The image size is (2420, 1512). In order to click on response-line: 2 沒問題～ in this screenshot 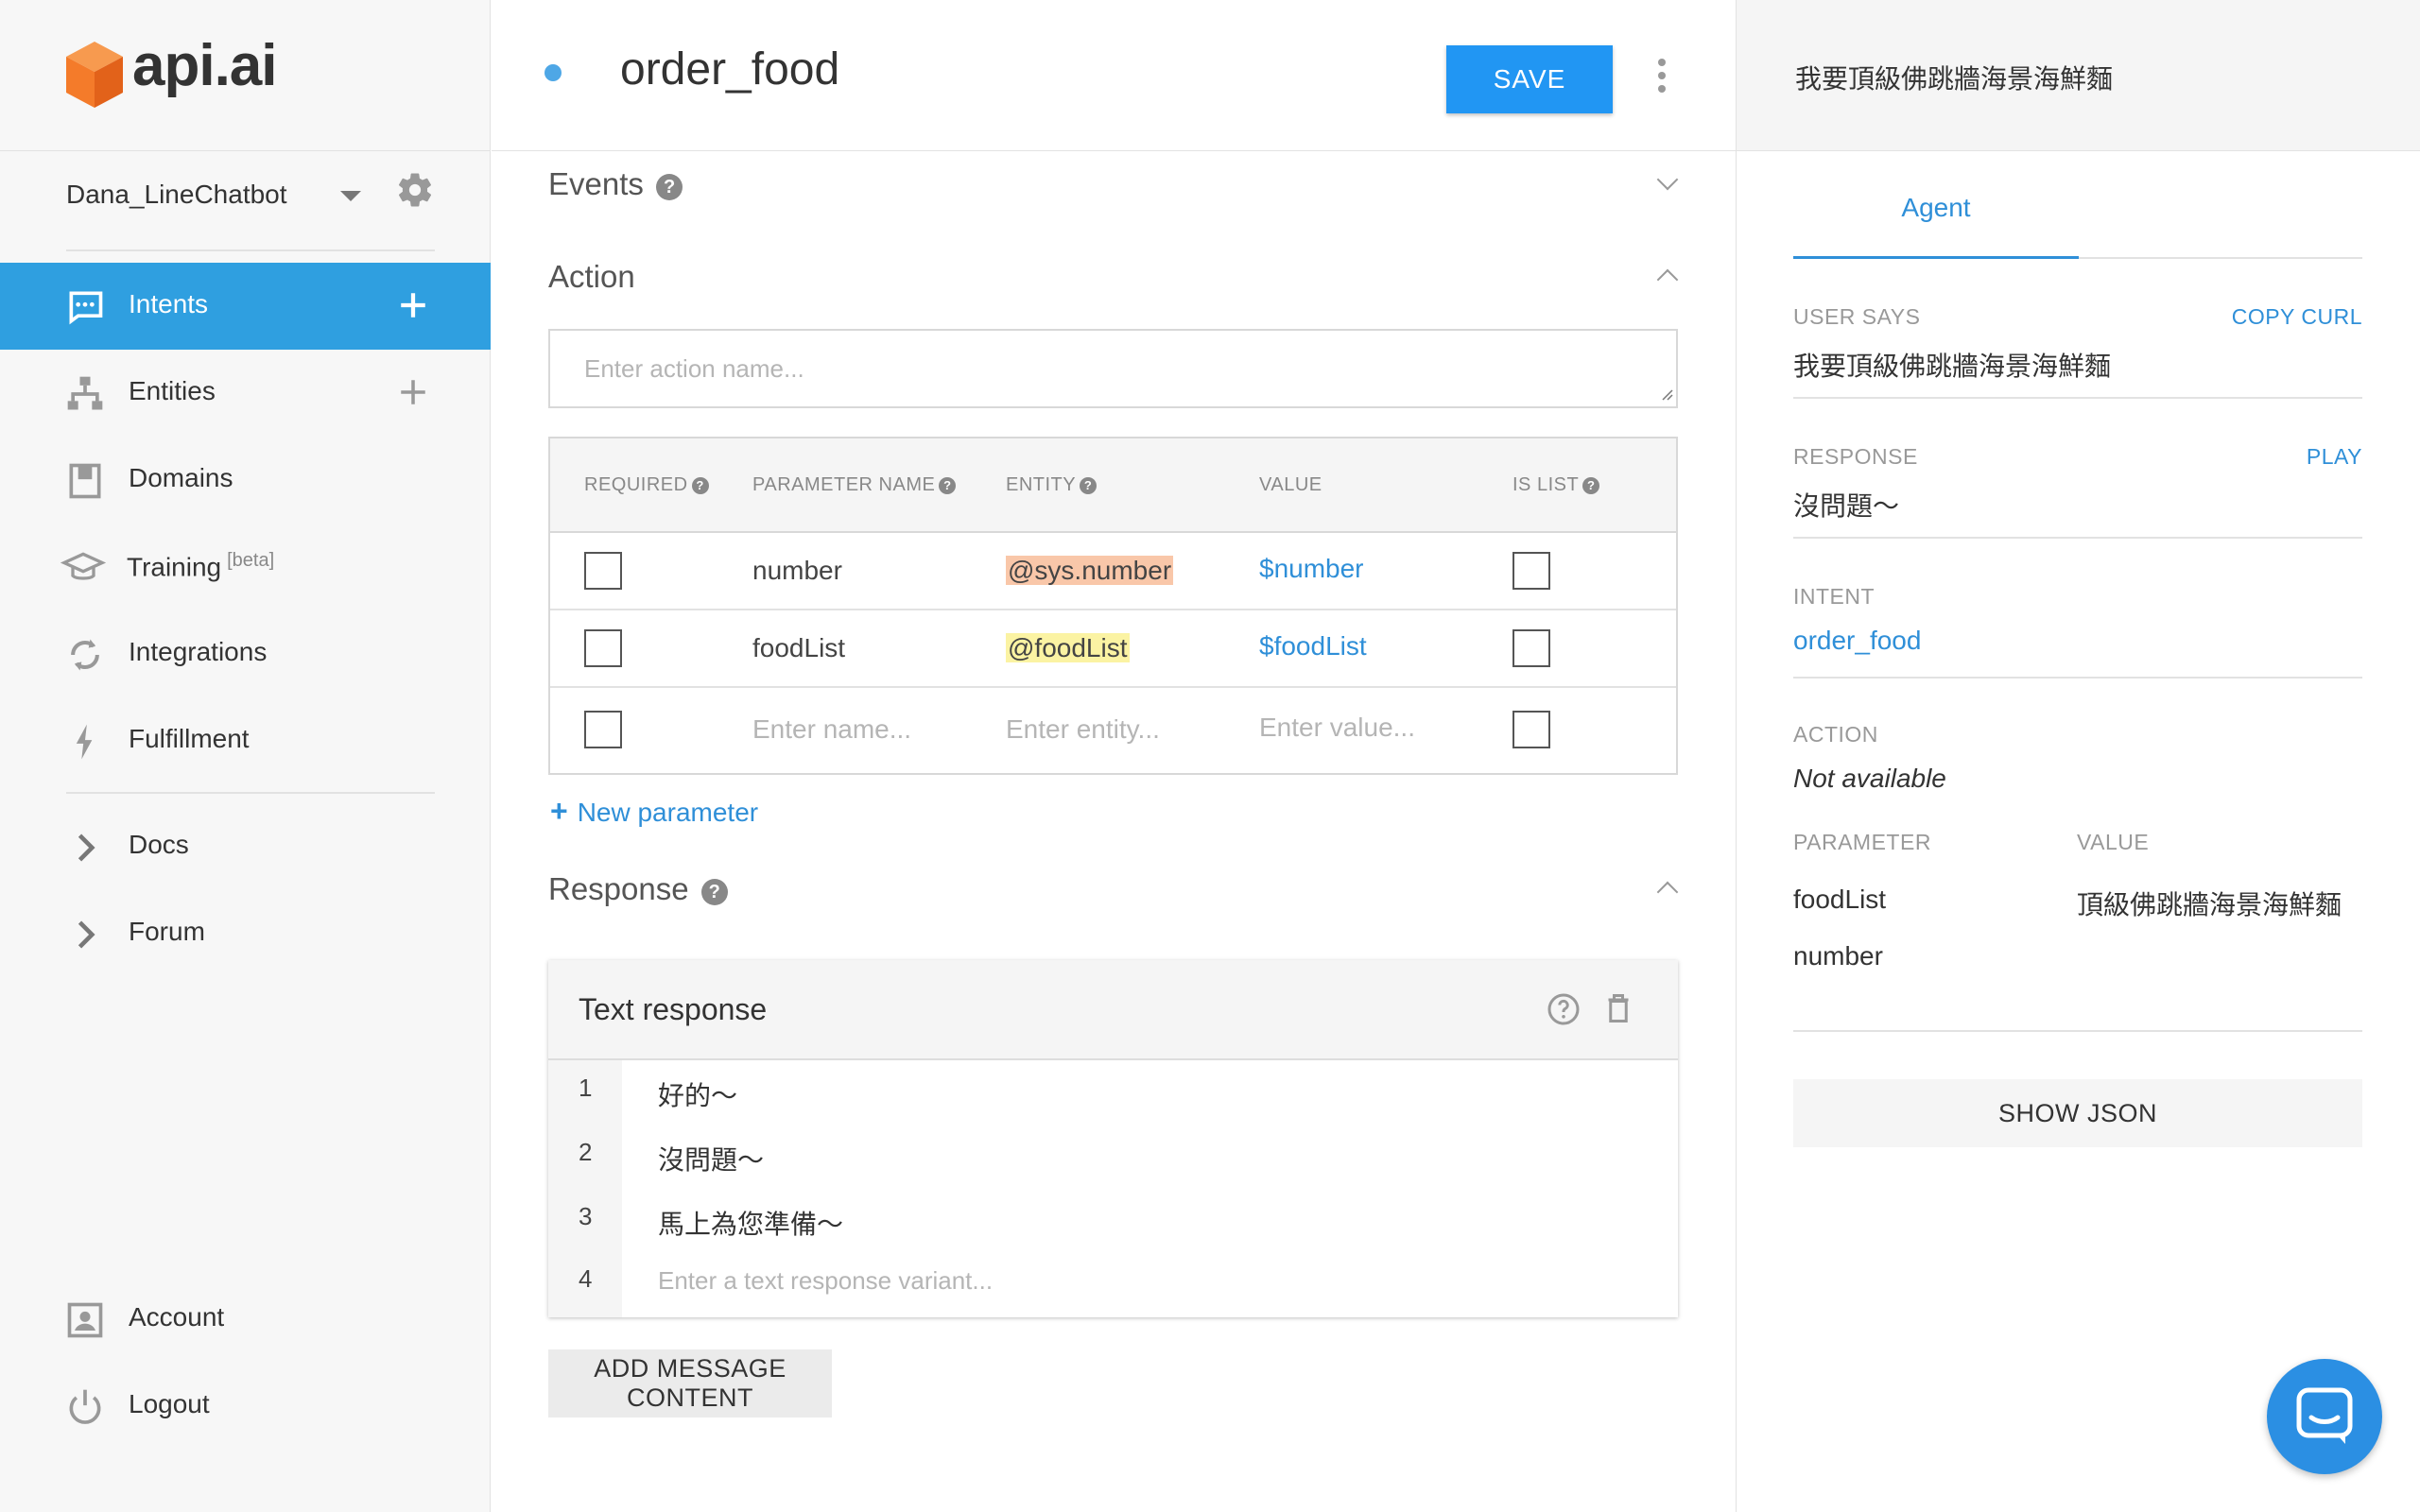, I will do `click(1113, 1156)`.